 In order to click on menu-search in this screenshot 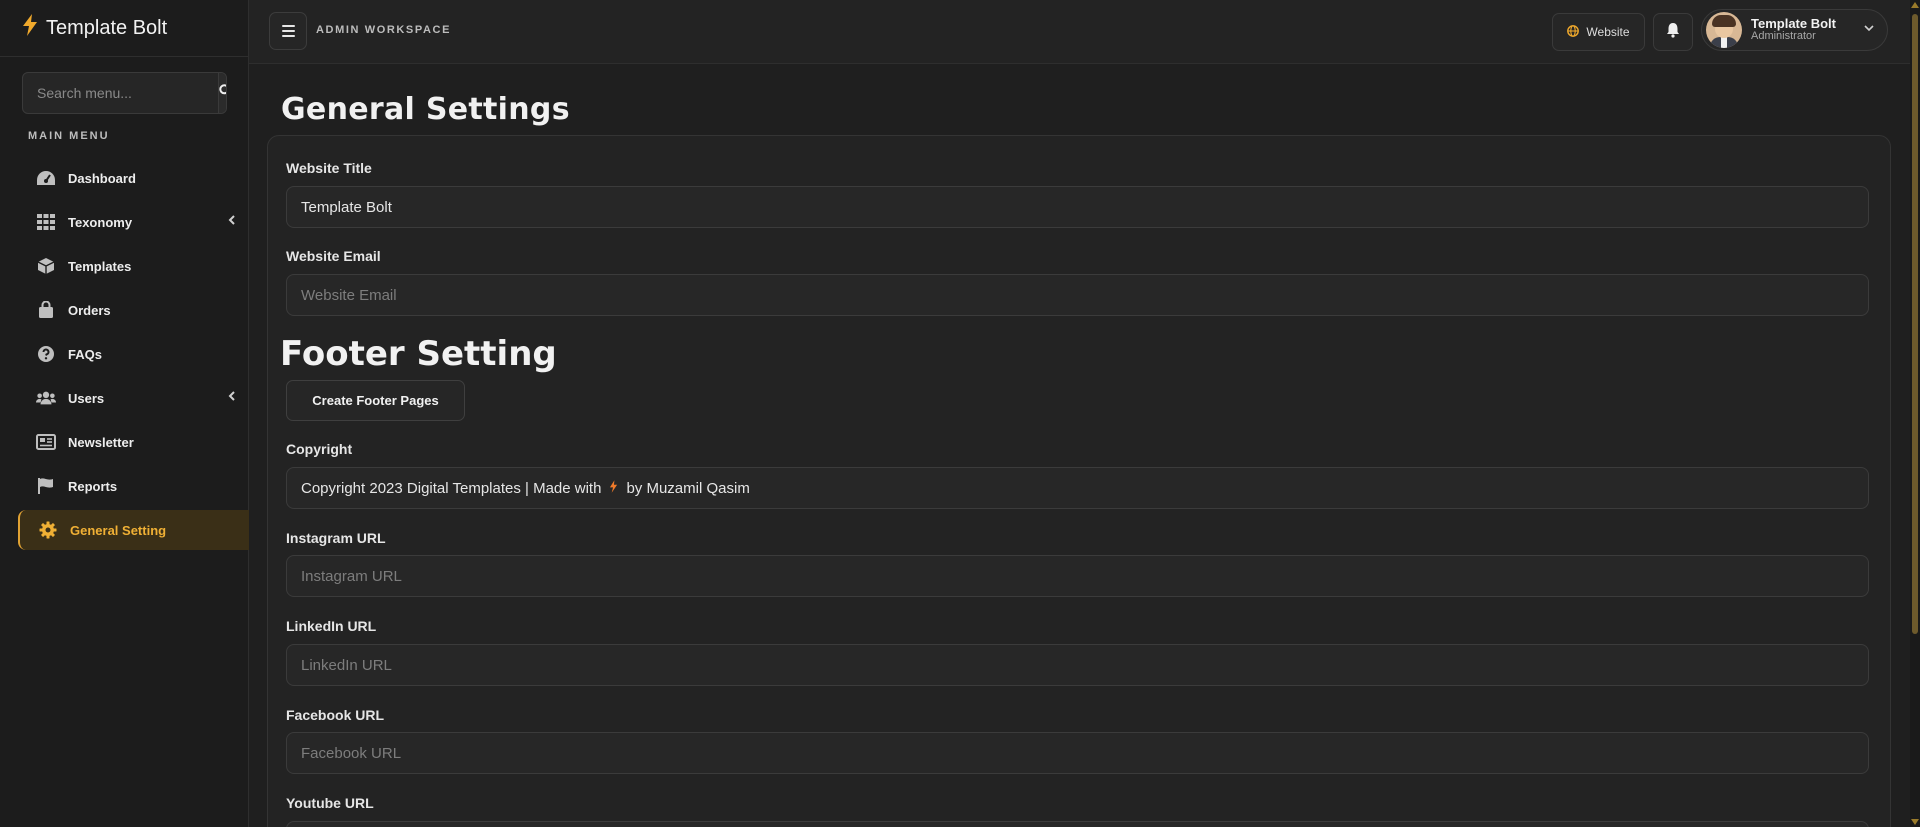, I will do `click(124, 93)`.